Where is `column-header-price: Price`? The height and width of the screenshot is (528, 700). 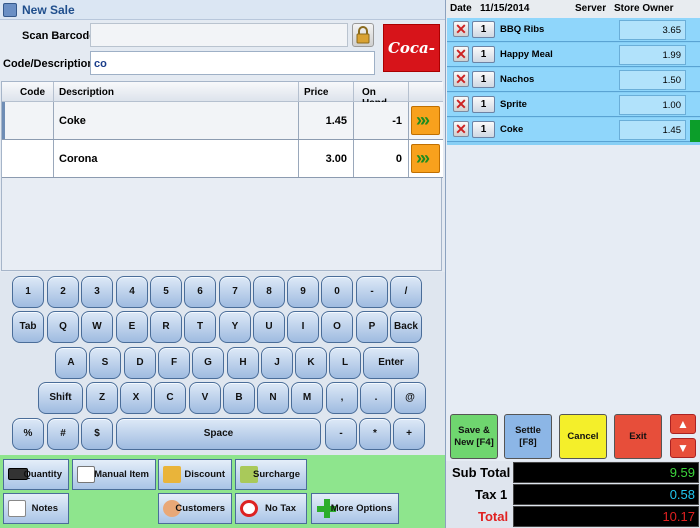 column-header-price: Price is located at coordinates (326, 92).